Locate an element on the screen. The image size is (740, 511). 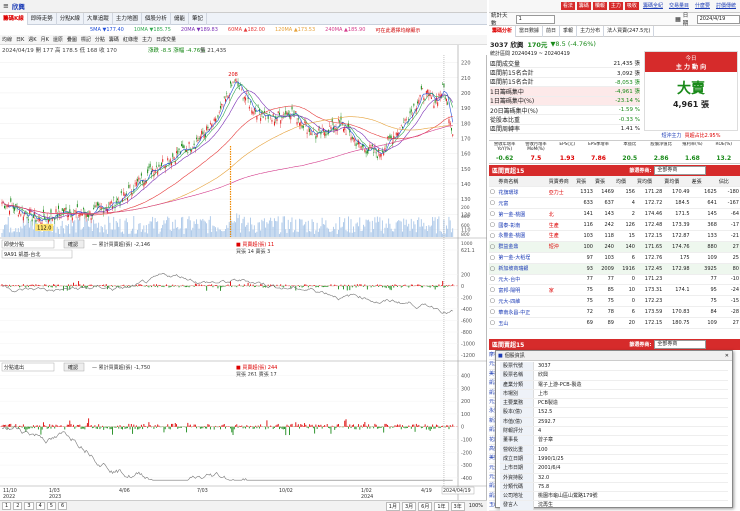
page-button: 1 is located at coordinates (7, 506).